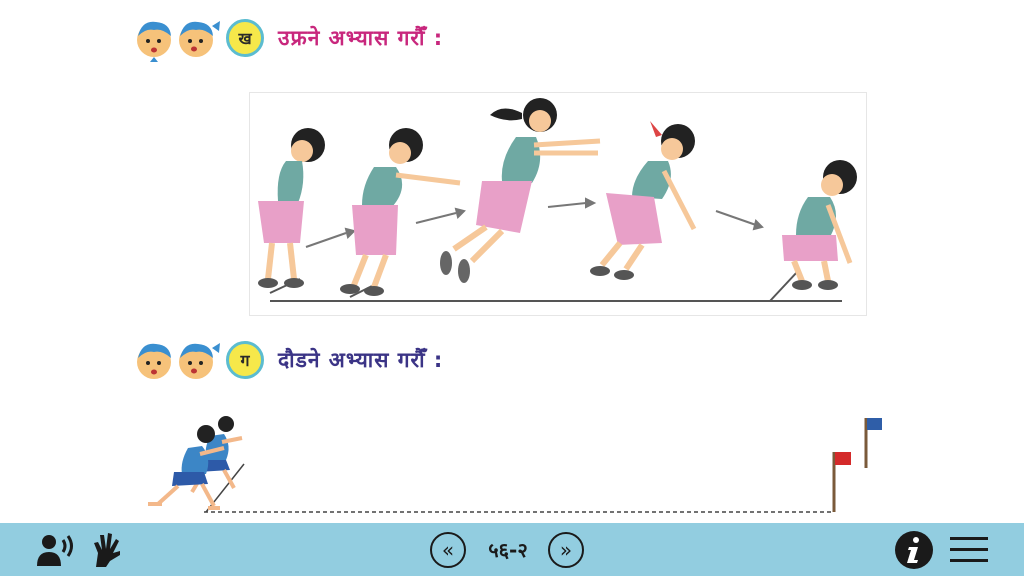 The image size is (1024, 576). I want to click on double-chevron-left-icon: «, so click(448, 549).